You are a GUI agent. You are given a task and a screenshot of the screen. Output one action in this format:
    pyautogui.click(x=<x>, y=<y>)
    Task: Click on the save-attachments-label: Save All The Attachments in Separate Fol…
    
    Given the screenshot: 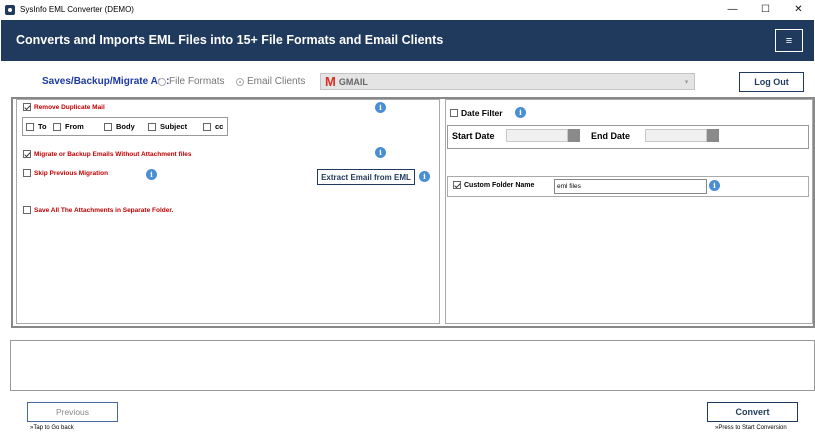 What is the action you would take?
    pyautogui.click(x=104, y=210)
    